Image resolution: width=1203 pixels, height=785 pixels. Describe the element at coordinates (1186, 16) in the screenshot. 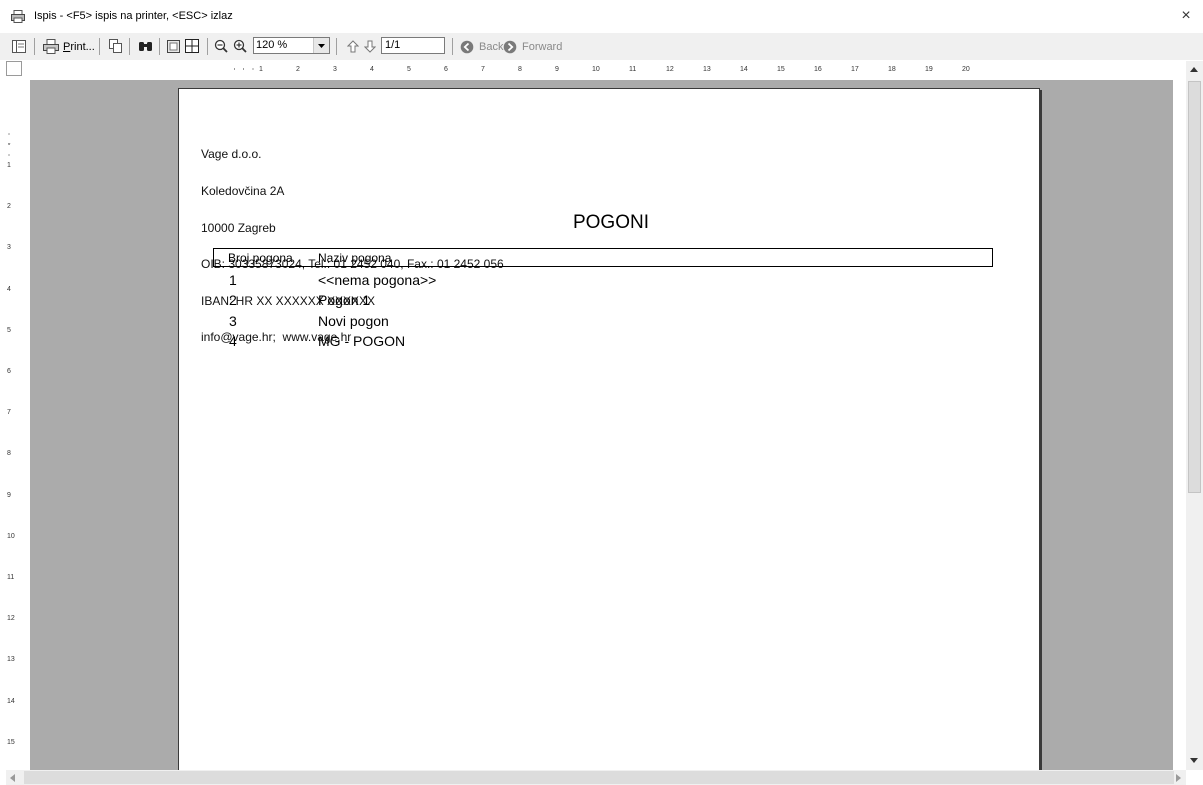

I see `close-button: ×` at that location.